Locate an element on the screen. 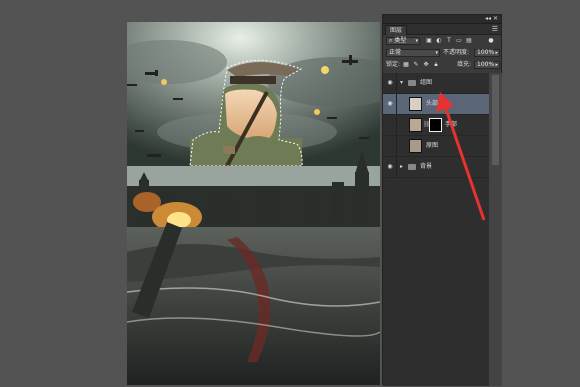 This screenshot has width=580, height=387. panel-tab-bar: 图层 ☰ is located at coordinates (442, 29).